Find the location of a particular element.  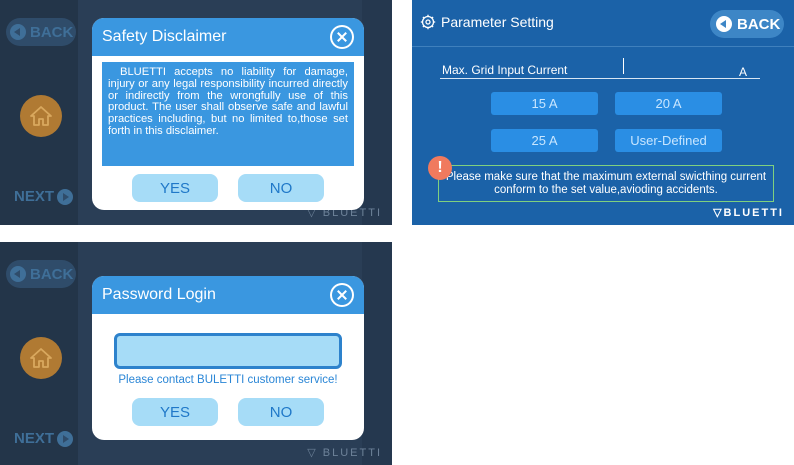

max-grid-input-current-label: Max. Grid Input Current is located at coordinates (505, 70).